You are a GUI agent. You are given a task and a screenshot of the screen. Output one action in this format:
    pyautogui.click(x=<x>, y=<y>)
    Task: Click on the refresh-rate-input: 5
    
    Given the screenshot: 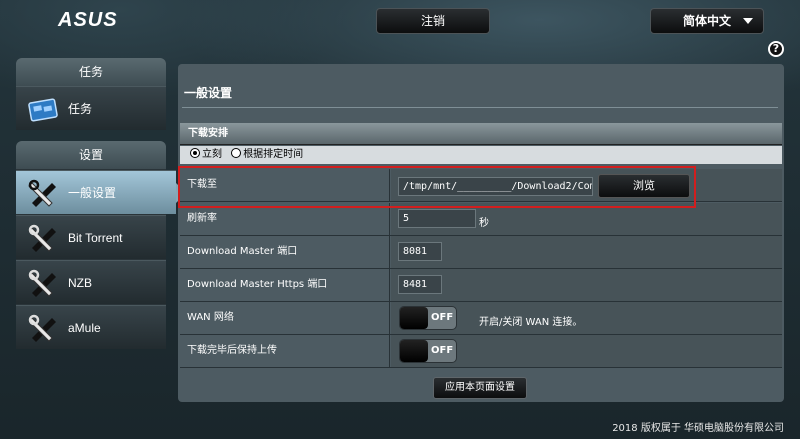 What is the action you would take?
    pyautogui.click(x=437, y=218)
    